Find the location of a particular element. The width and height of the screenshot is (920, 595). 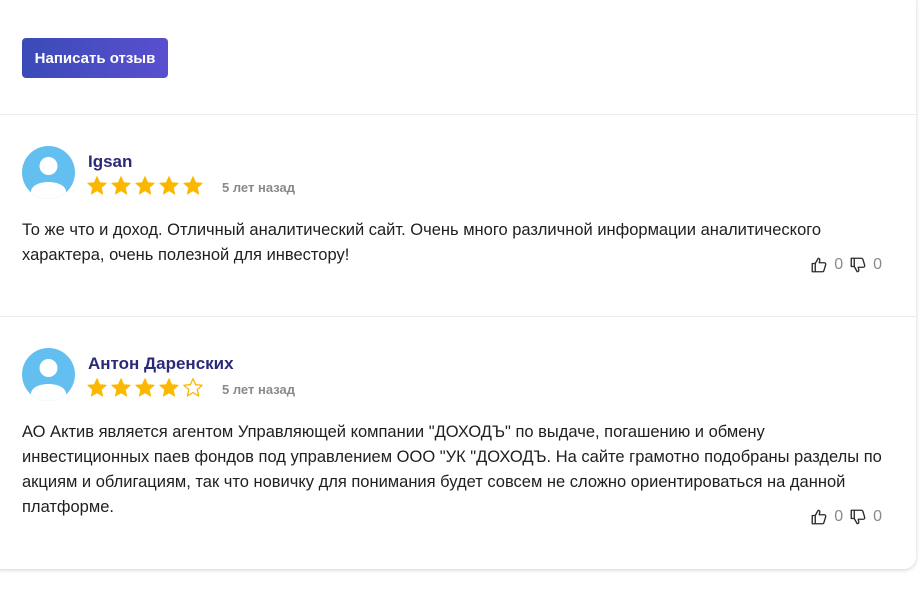

review-author: Антон Даренских is located at coordinates (161, 364).